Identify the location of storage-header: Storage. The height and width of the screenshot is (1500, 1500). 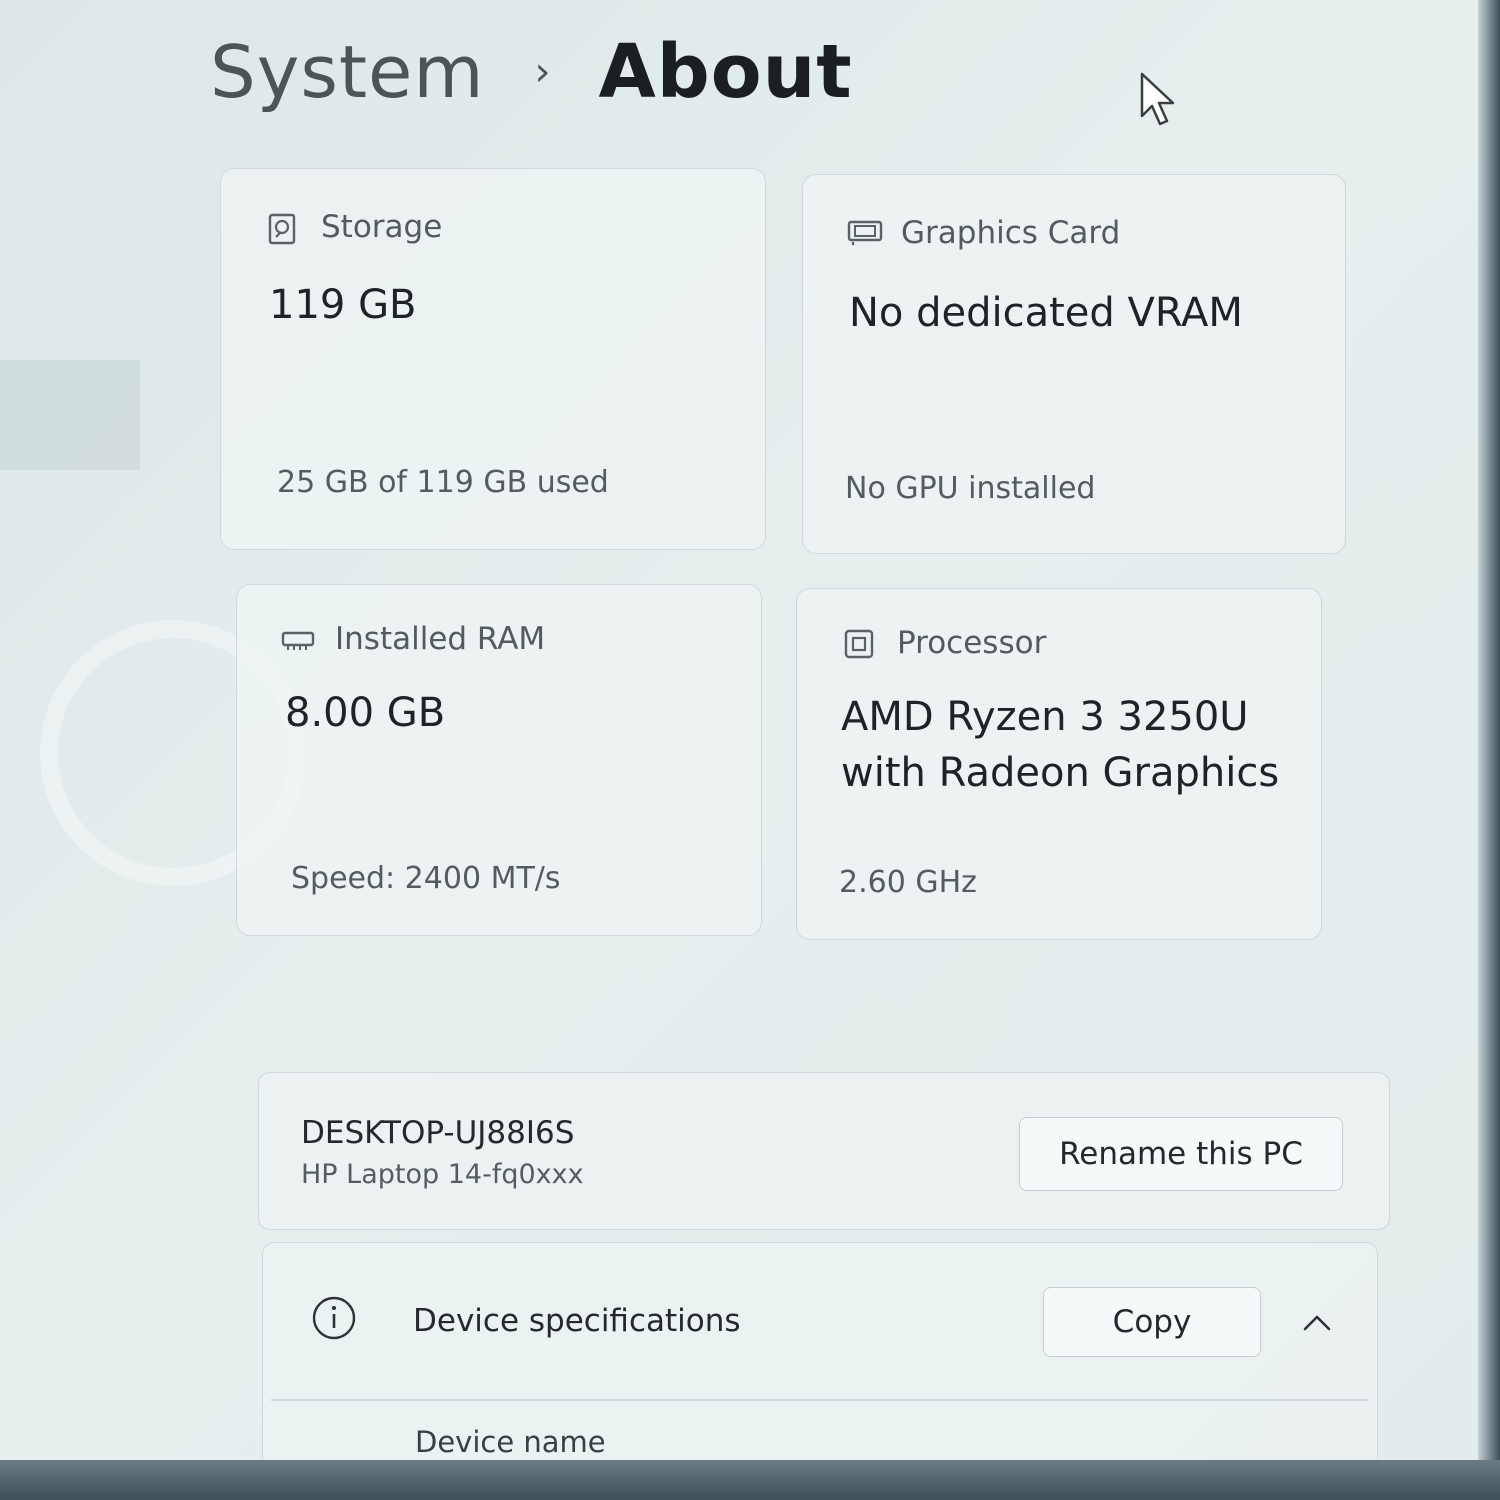
(354, 227).